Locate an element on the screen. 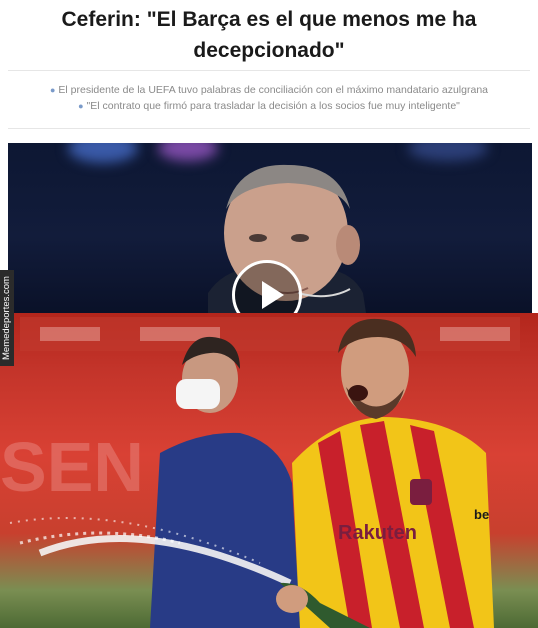 The height and width of the screenshot is (628, 538). board-text: SEN is located at coordinates (72, 467).